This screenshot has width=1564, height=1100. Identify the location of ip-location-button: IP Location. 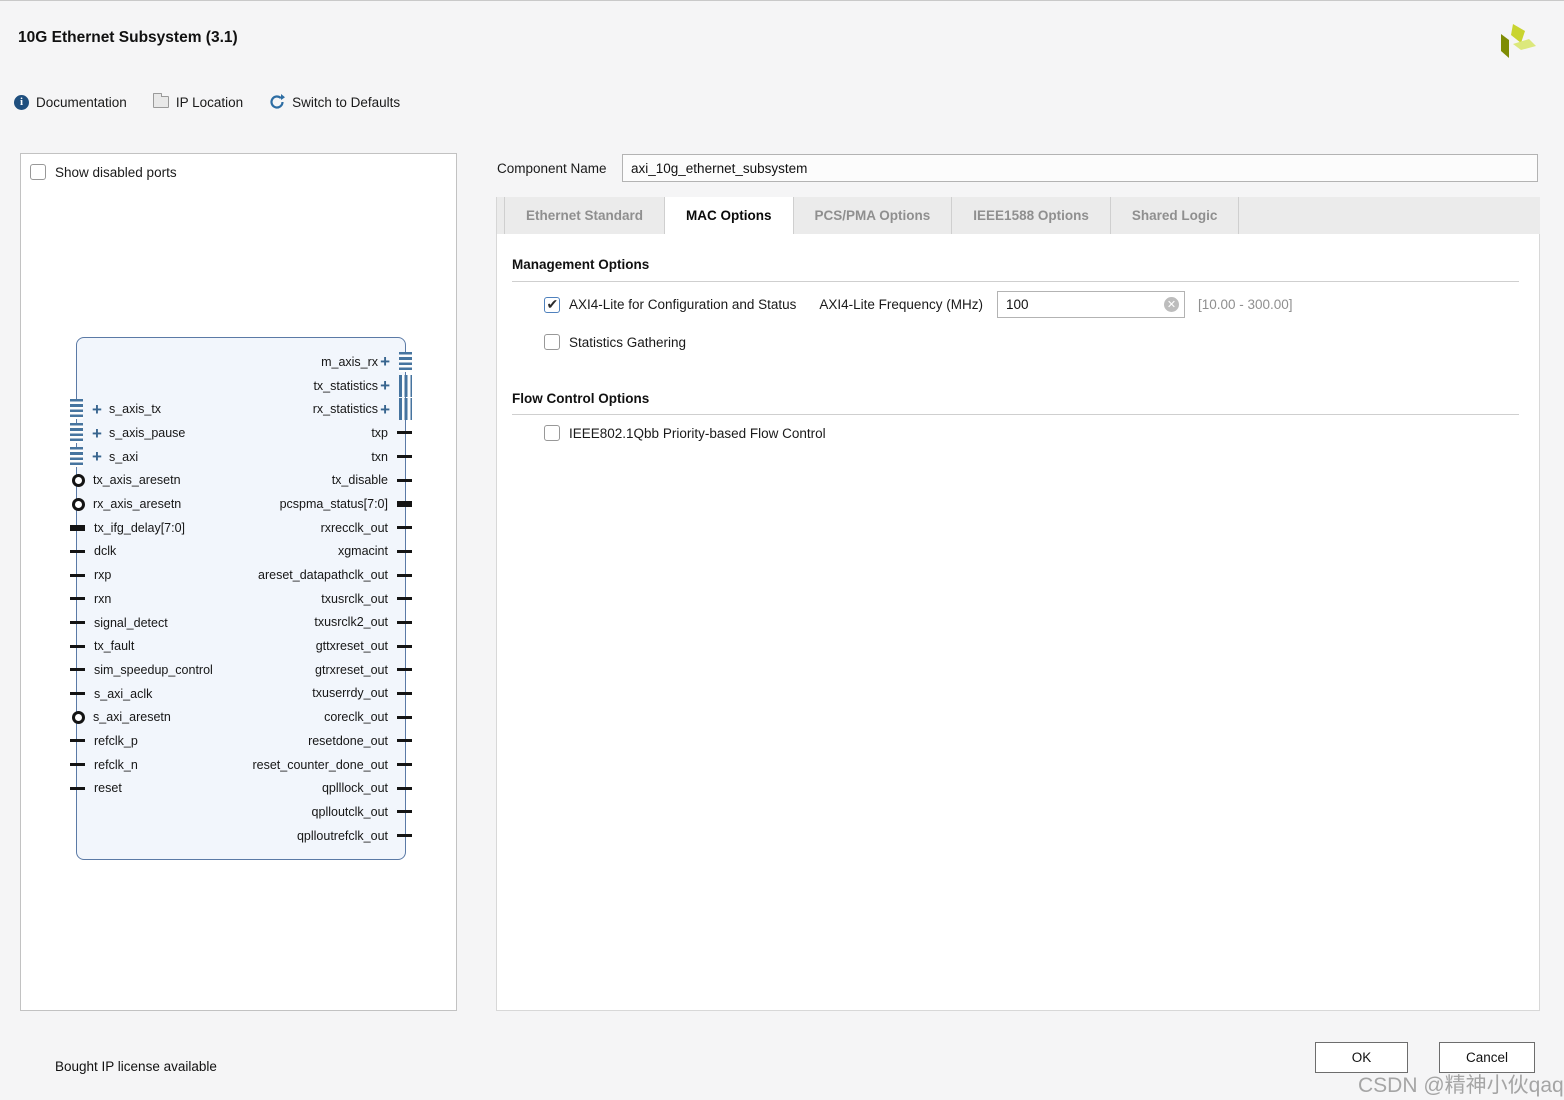
(198, 101).